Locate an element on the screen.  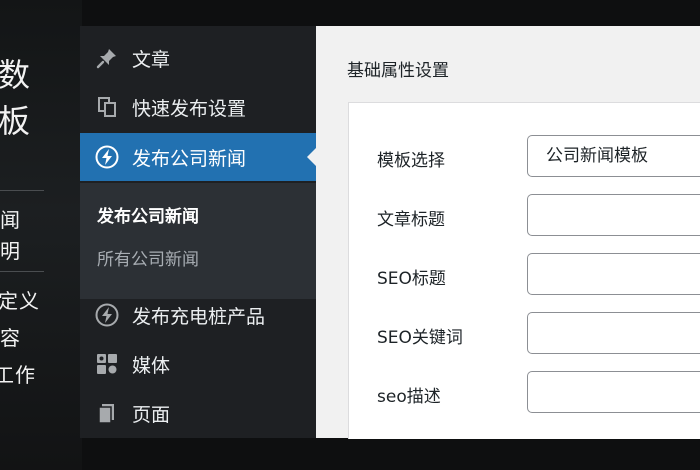
pushpin-icon is located at coordinates (107, 58).